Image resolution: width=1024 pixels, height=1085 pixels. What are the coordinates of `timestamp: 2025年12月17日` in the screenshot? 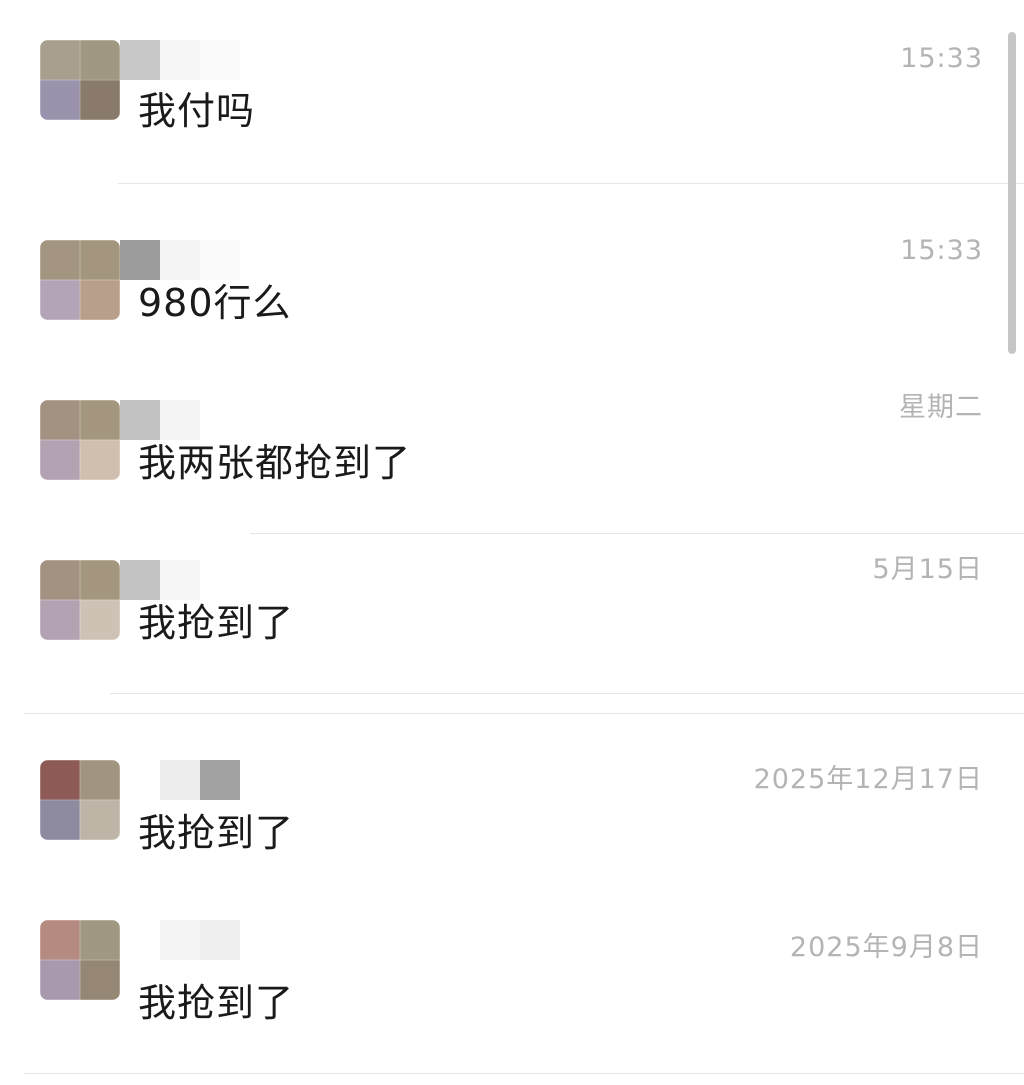 It's located at (868, 779).